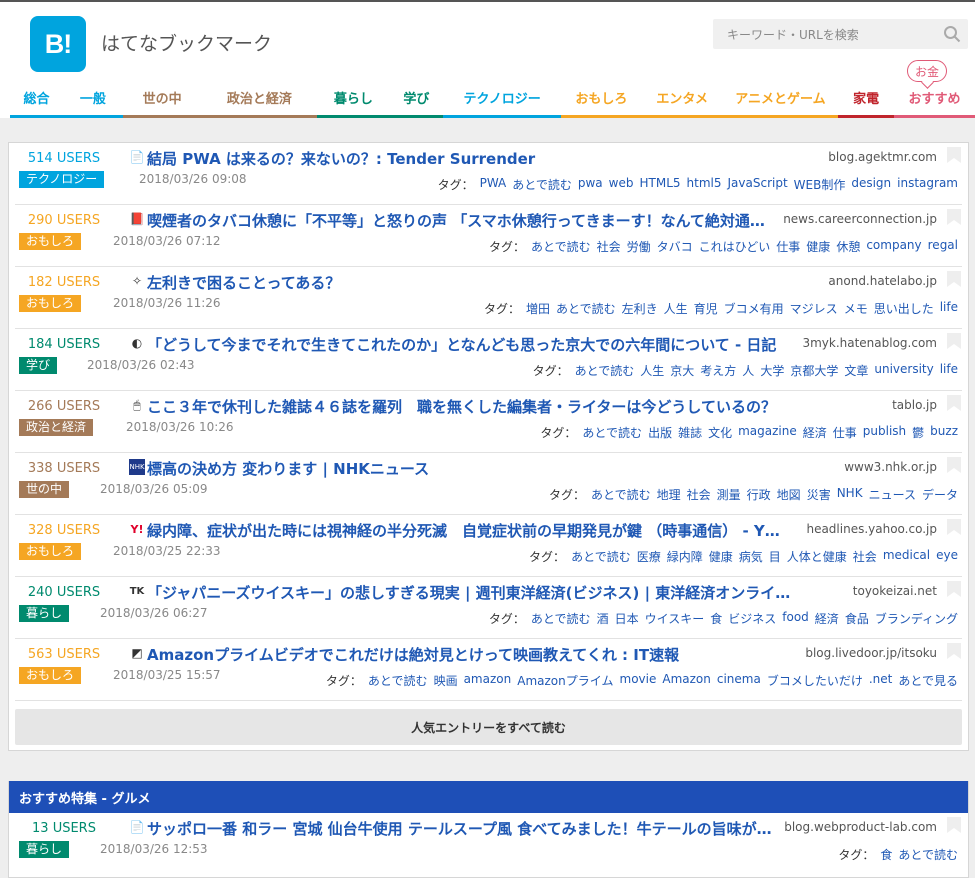 The width and height of the screenshot is (975, 878). I want to click on entry-domain-link: 3myk.hatenablog.com, so click(868, 343).